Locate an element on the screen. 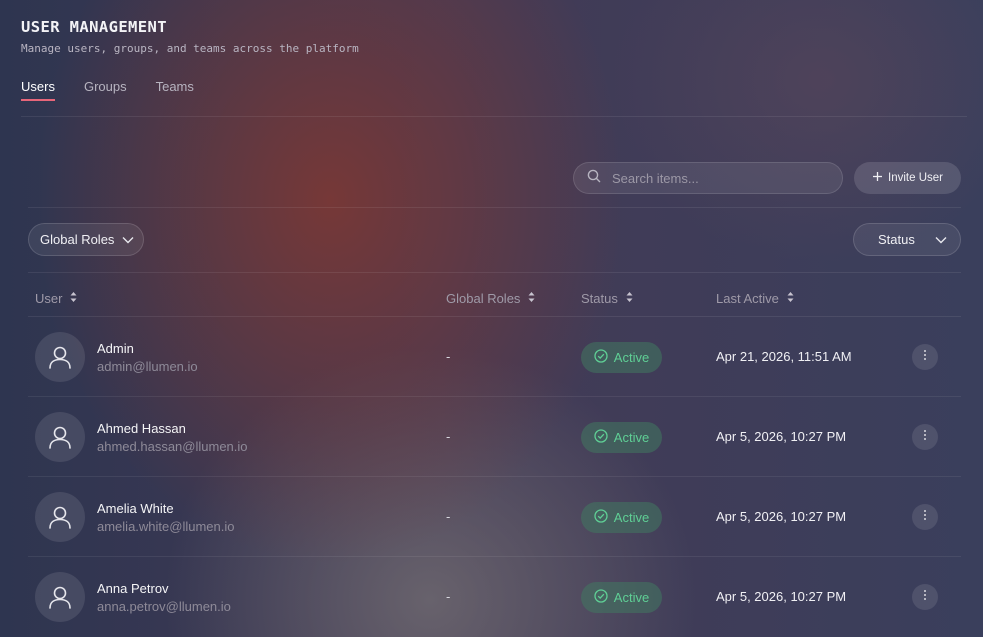  column-header-user: User is located at coordinates (56, 298).